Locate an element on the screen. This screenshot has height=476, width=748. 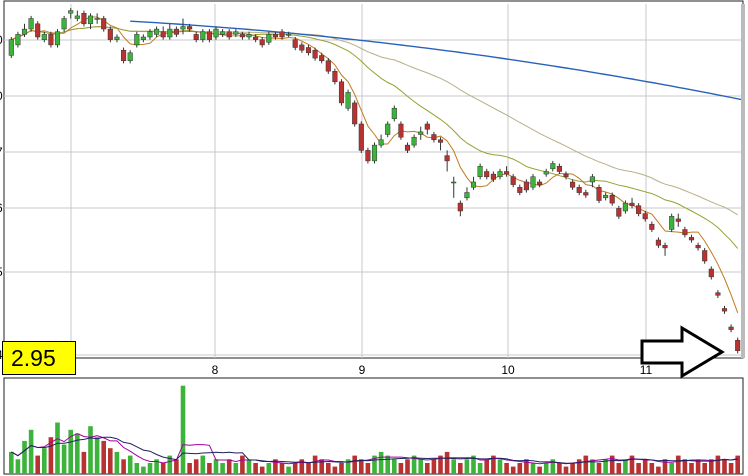
x-tick-label: 11 is located at coordinates (646, 370).